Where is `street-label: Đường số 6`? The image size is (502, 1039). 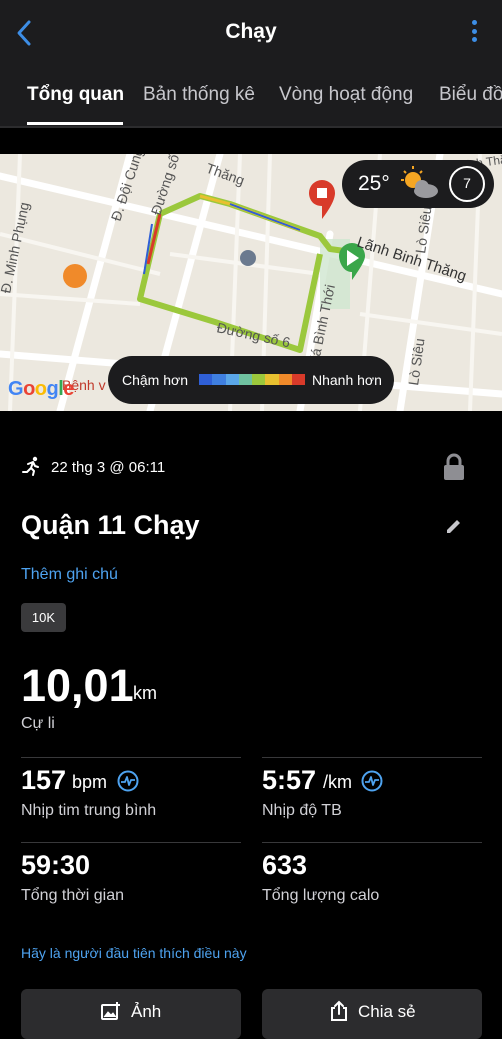 street-label: Đường số 6 is located at coordinates (253, 334).